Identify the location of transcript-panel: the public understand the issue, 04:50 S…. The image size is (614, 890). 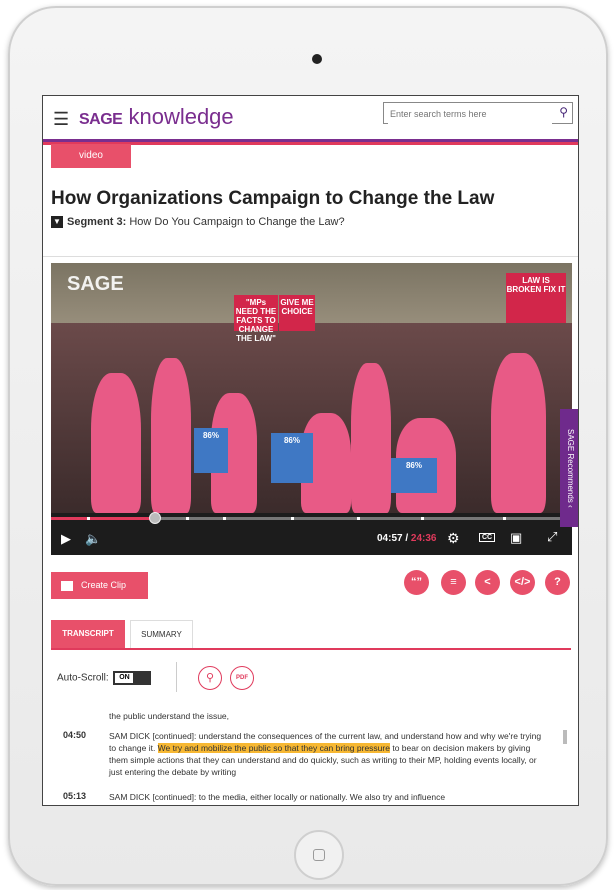
(306, 754).